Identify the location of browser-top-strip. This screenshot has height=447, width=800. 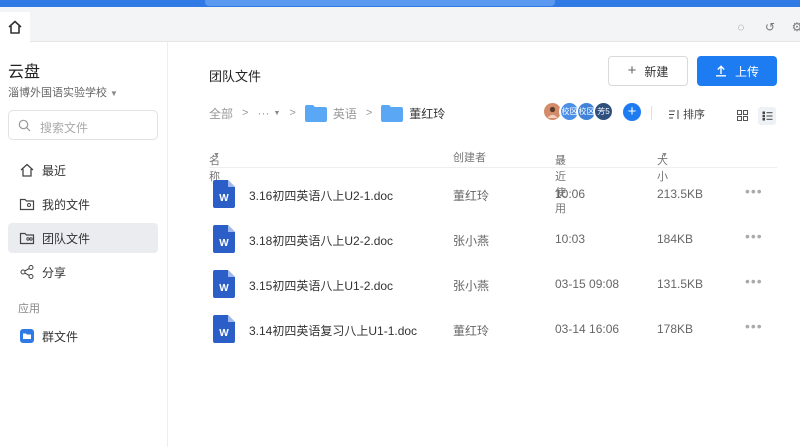
(400, 3).